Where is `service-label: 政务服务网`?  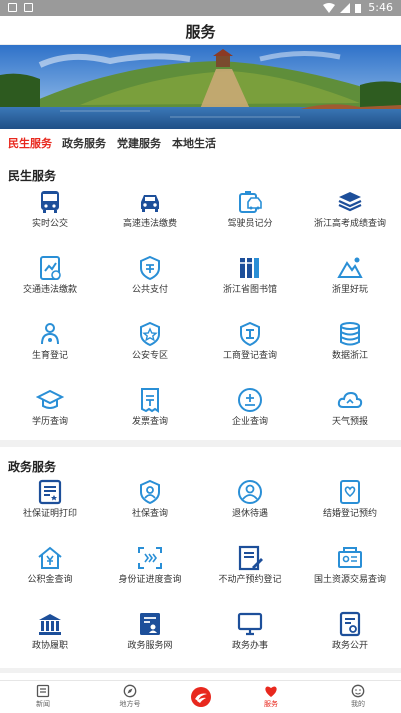
service-label: 政务服务网 is located at coordinates (150, 646).